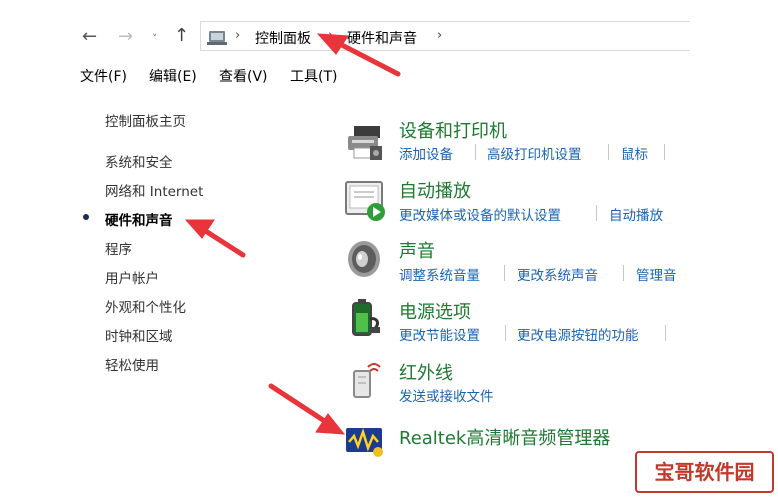 This screenshot has height=500, width=778. I want to click on category-devices-printers: 设备和打印机, so click(453, 130).